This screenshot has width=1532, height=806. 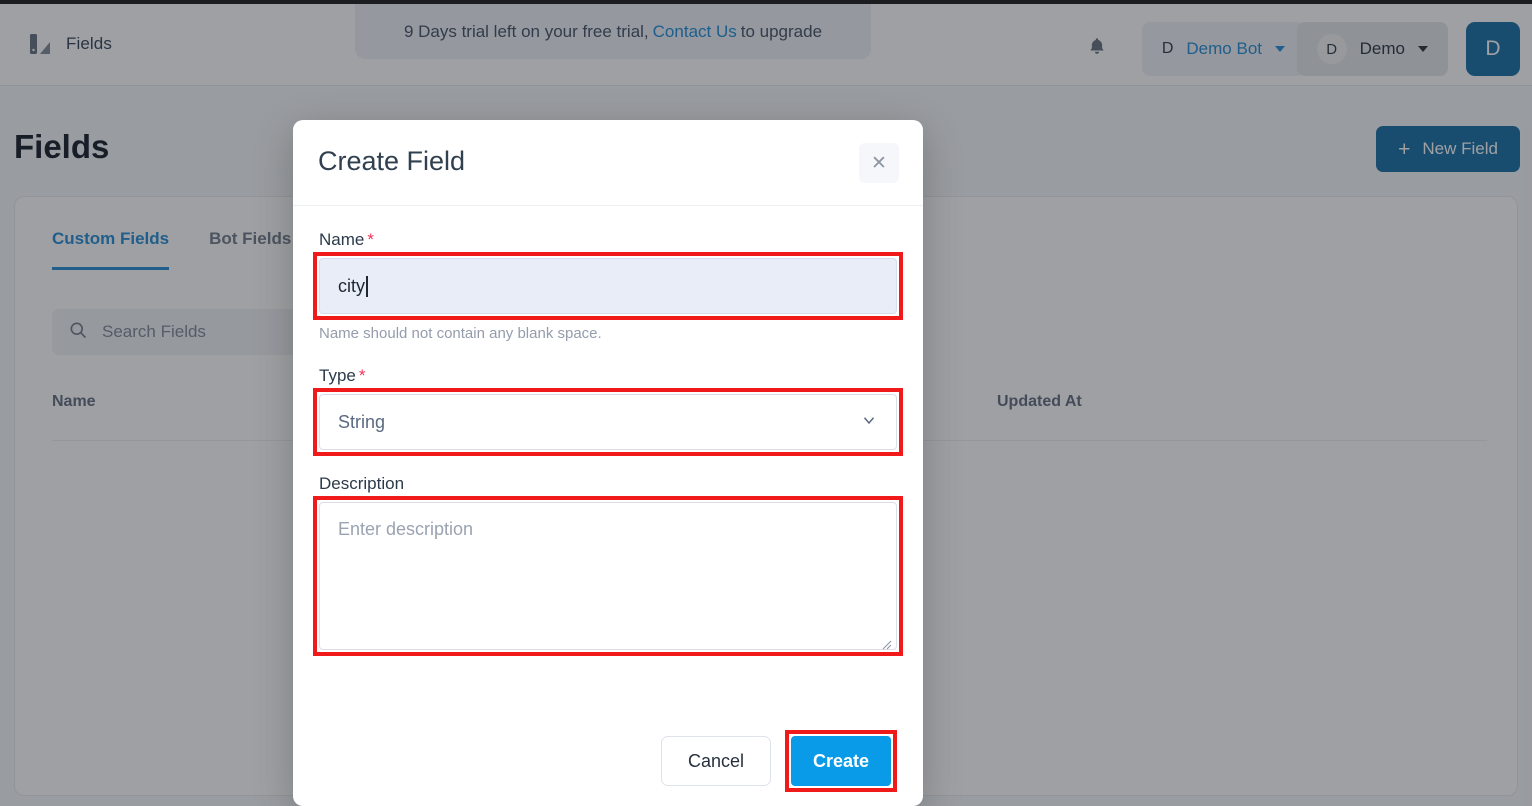 What do you see at coordinates (879, 163) in the screenshot?
I see `close-icon: ✕` at bounding box center [879, 163].